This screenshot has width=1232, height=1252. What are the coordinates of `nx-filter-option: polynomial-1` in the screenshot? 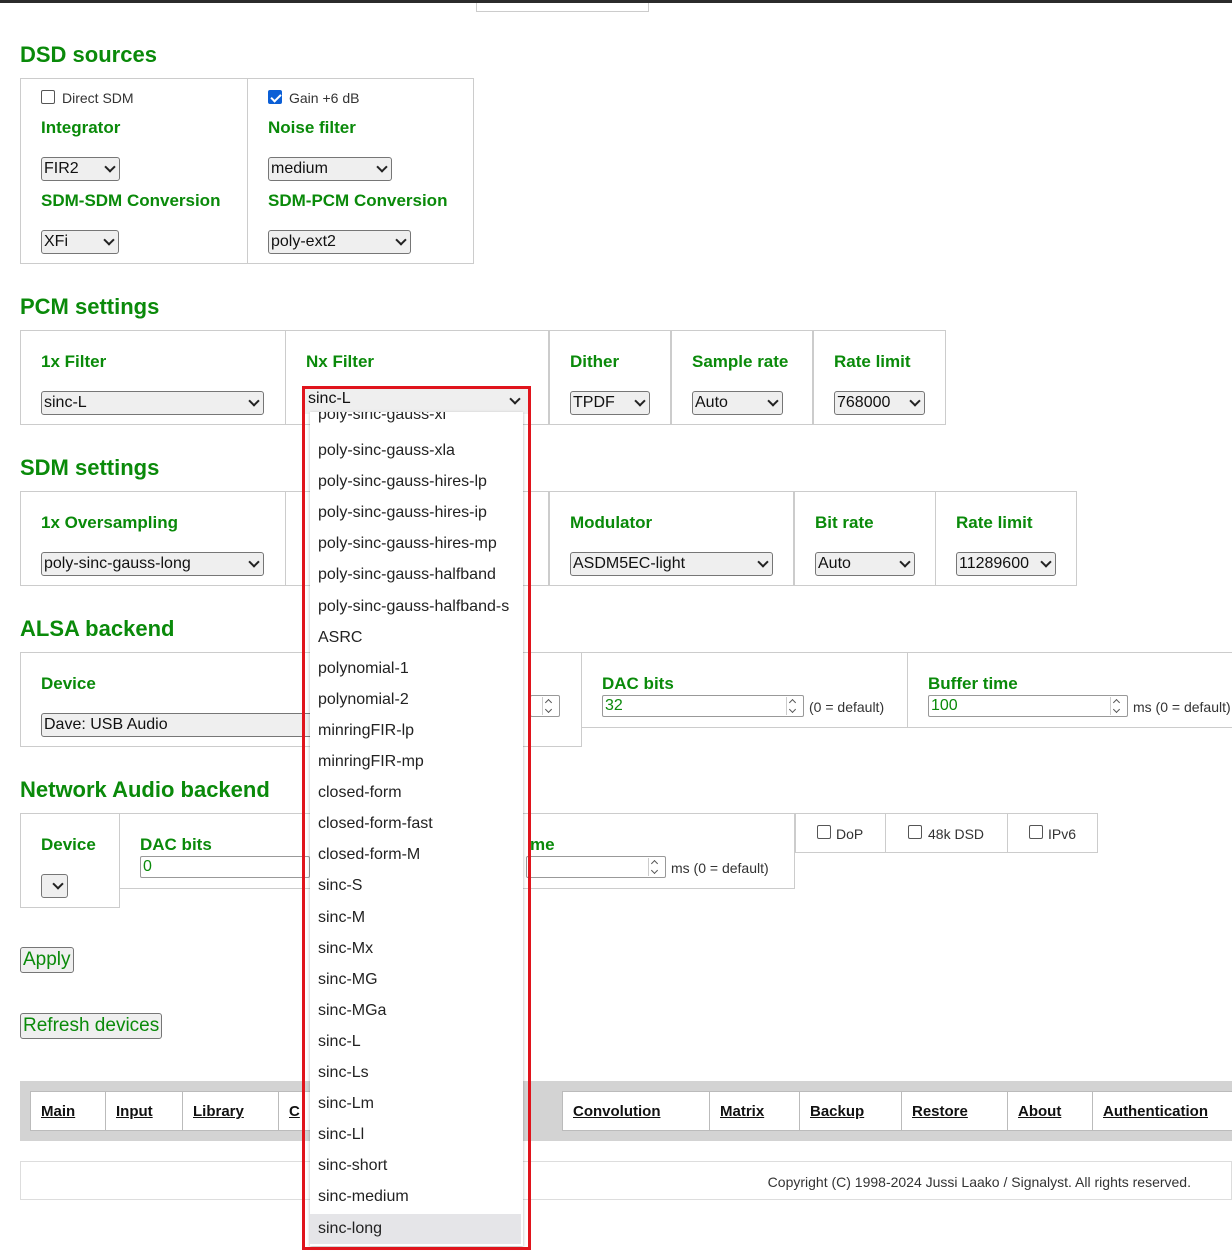 It's located at (415, 669).